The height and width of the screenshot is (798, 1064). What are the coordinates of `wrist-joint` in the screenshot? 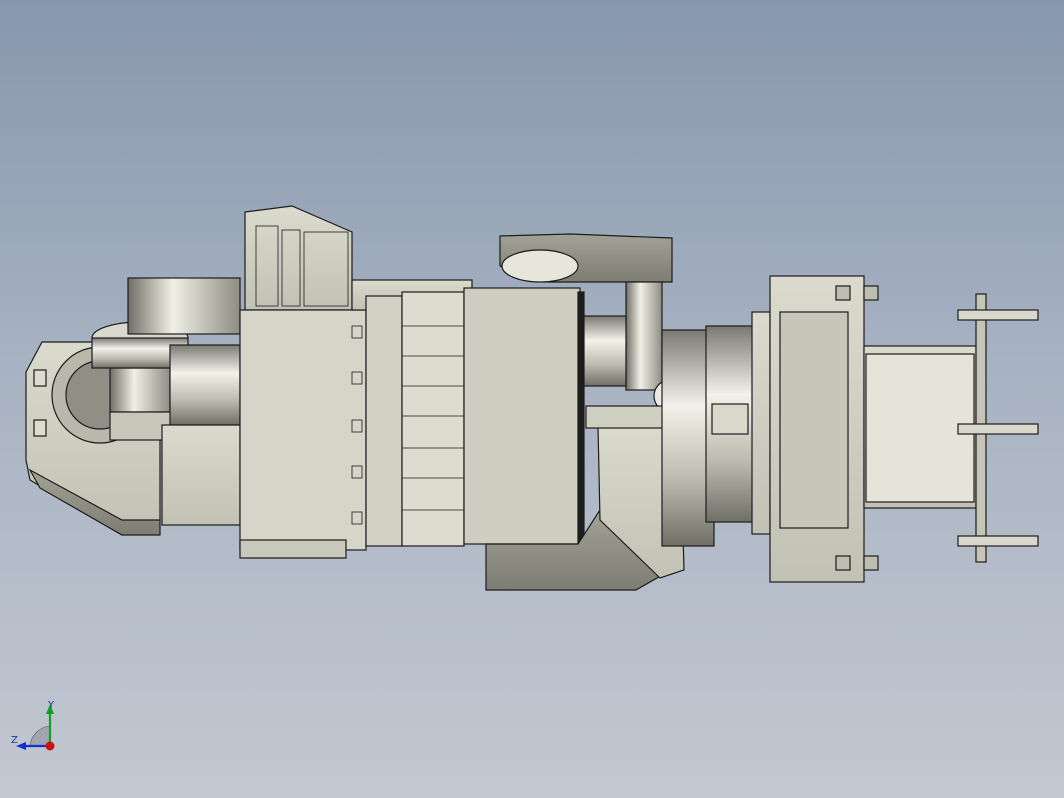 It's located at (166, 381).